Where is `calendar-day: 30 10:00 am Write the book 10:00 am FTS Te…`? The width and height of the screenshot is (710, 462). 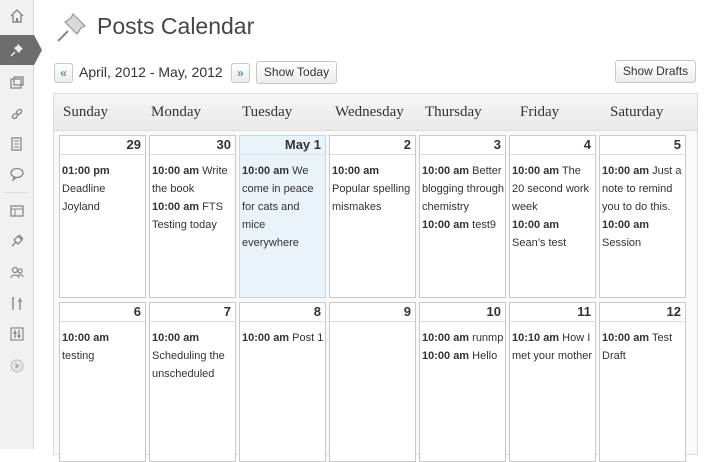
calendar-day: 30 10:00 am Write the book 10:00 am FTS Te… is located at coordinates (192, 216).